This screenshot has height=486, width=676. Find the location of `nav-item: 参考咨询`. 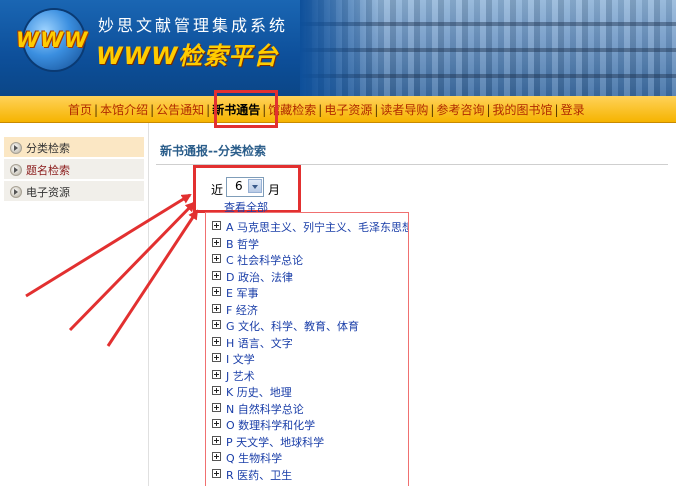

nav-item: 参考咨询 is located at coordinates (460, 110).